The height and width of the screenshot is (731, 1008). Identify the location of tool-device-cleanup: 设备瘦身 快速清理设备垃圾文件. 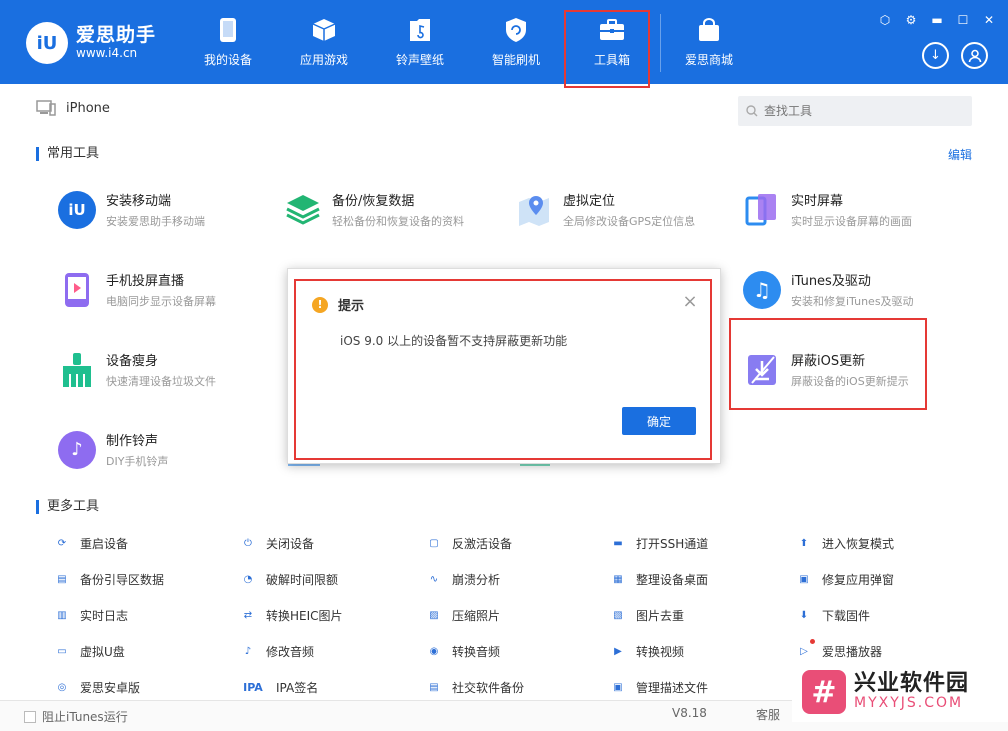
(137, 369).